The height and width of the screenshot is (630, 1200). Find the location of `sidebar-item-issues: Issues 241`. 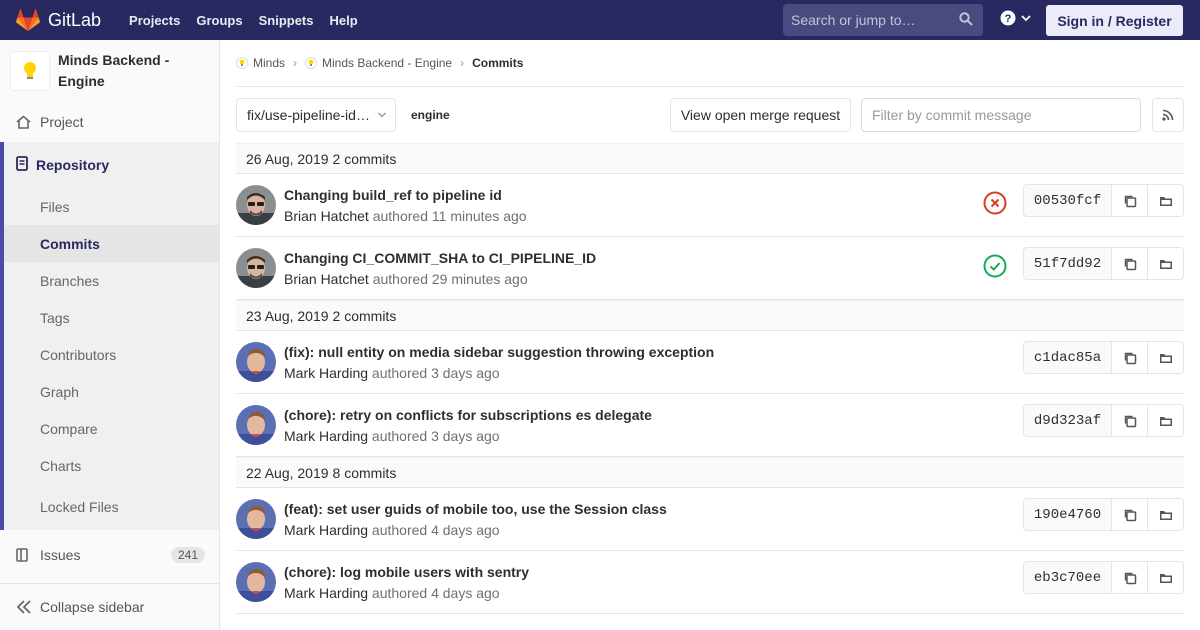

sidebar-item-issues: Issues 241 is located at coordinates (109, 555).